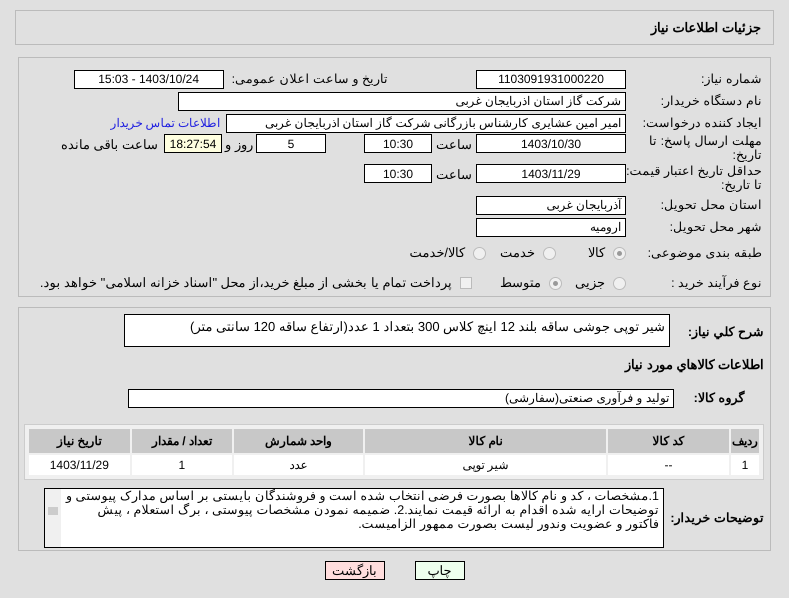  Describe the element at coordinates (668, 465) in the screenshot. I see `table-cell: --` at that location.